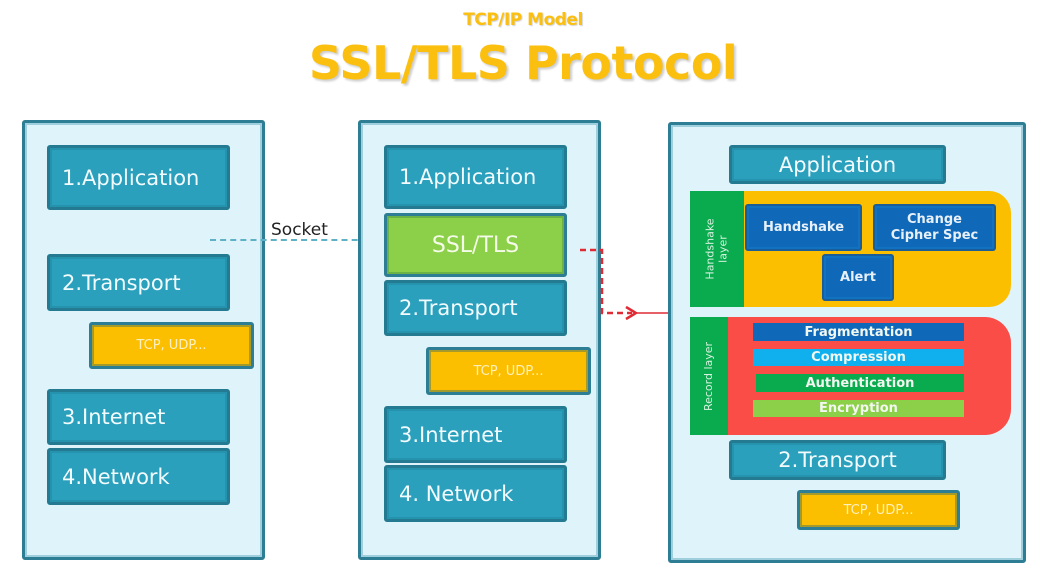 Image resolution: width=1046 pixels, height=575 pixels. I want to click on alert-protocol-box: Alert, so click(858, 277).